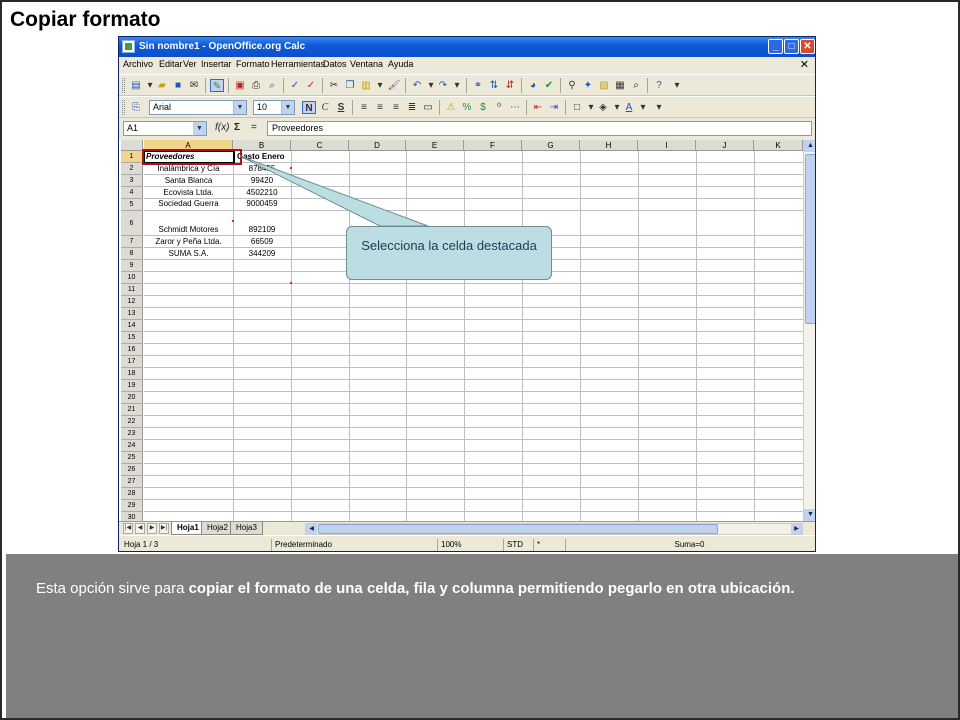  What do you see at coordinates (449, 253) in the screenshot?
I see `callout-bubble: Selecciona la celda destacada` at bounding box center [449, 253].